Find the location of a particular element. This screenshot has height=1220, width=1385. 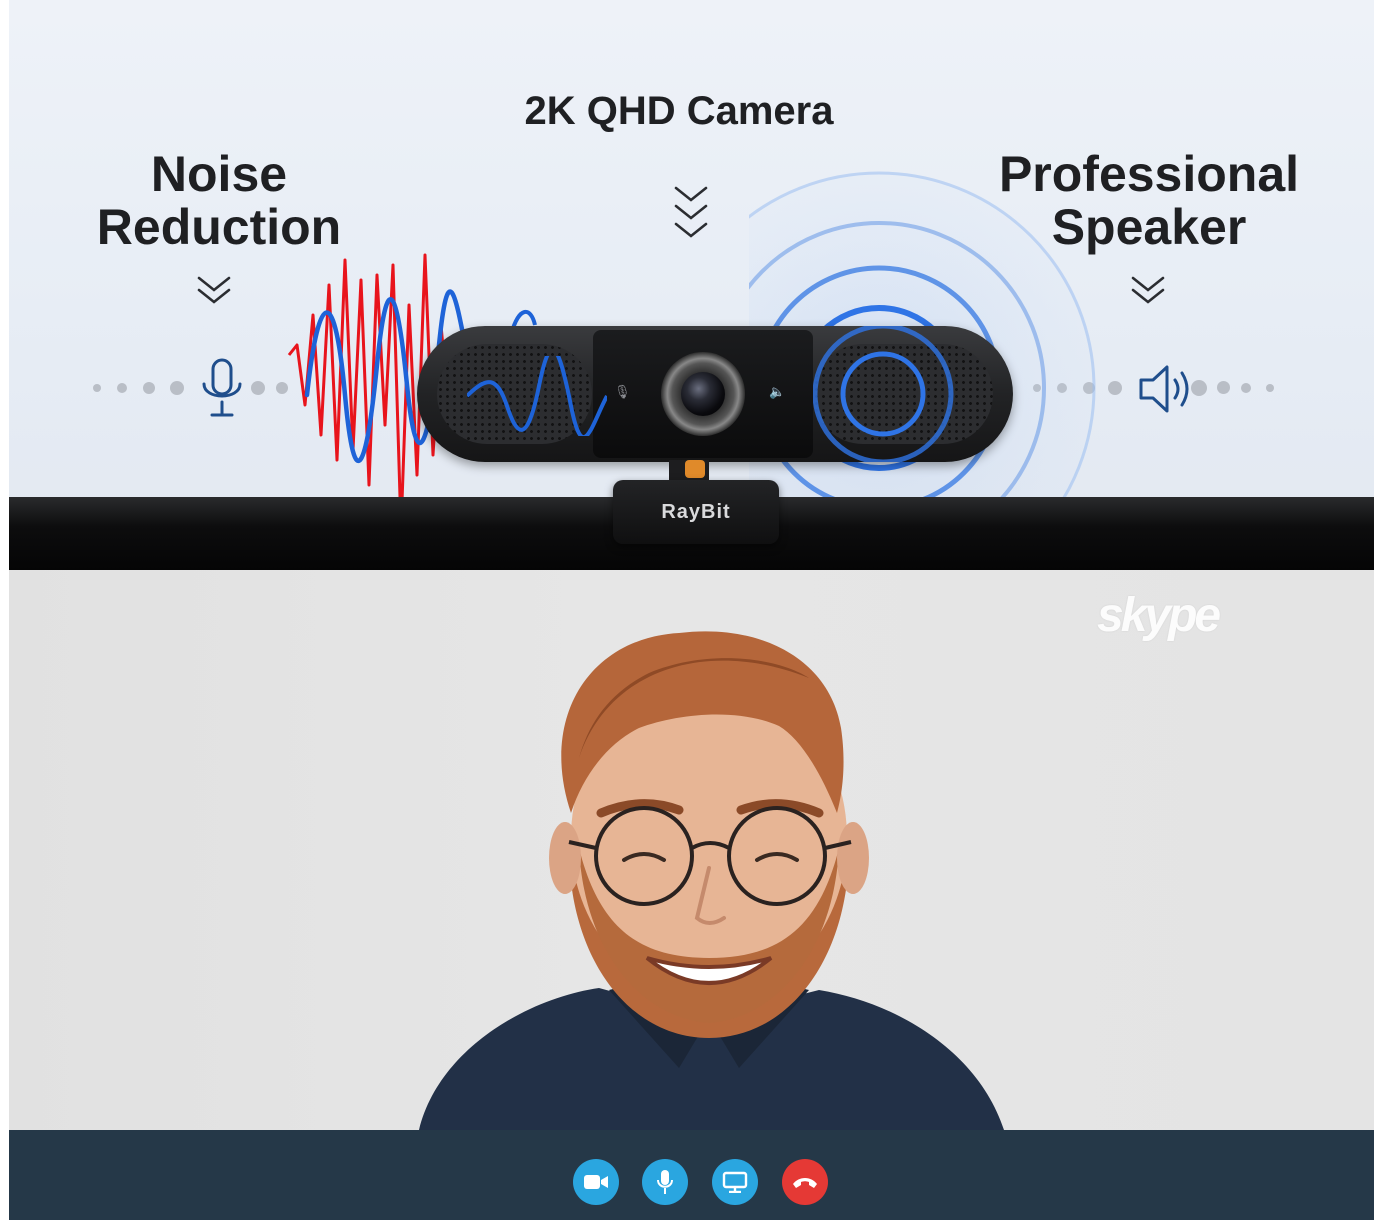

noise-title-line1: Noise is located at coordinates (219, 174).